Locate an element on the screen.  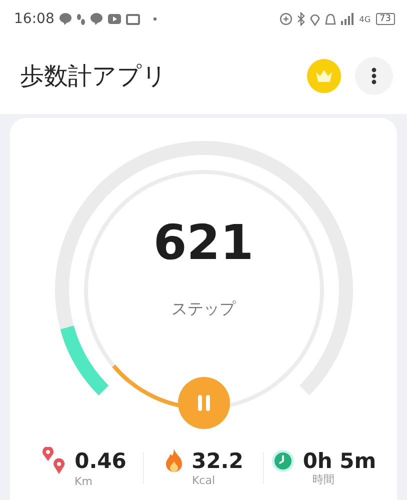
clock-icon is located at coordinates (282, 461).